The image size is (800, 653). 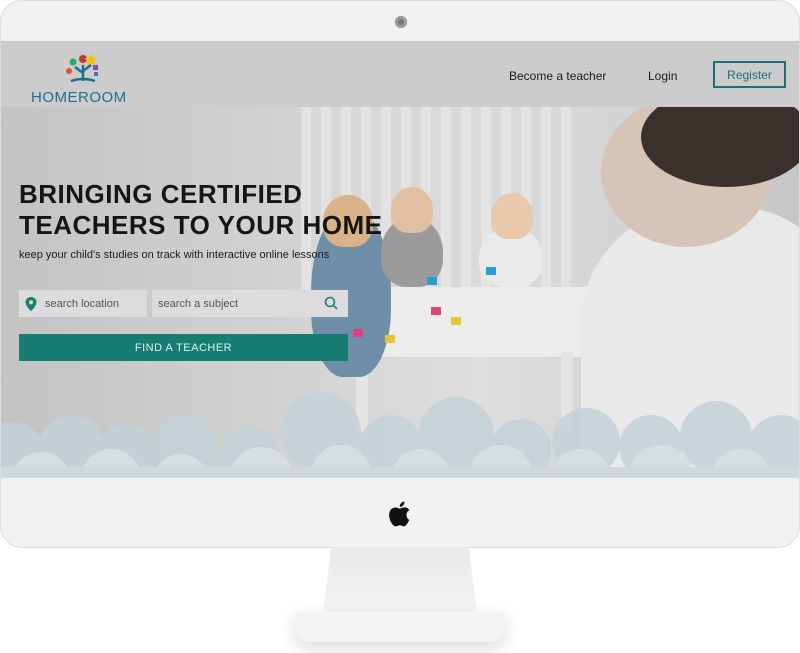 I want to click on monitor-base, so click(x=400, y=627).